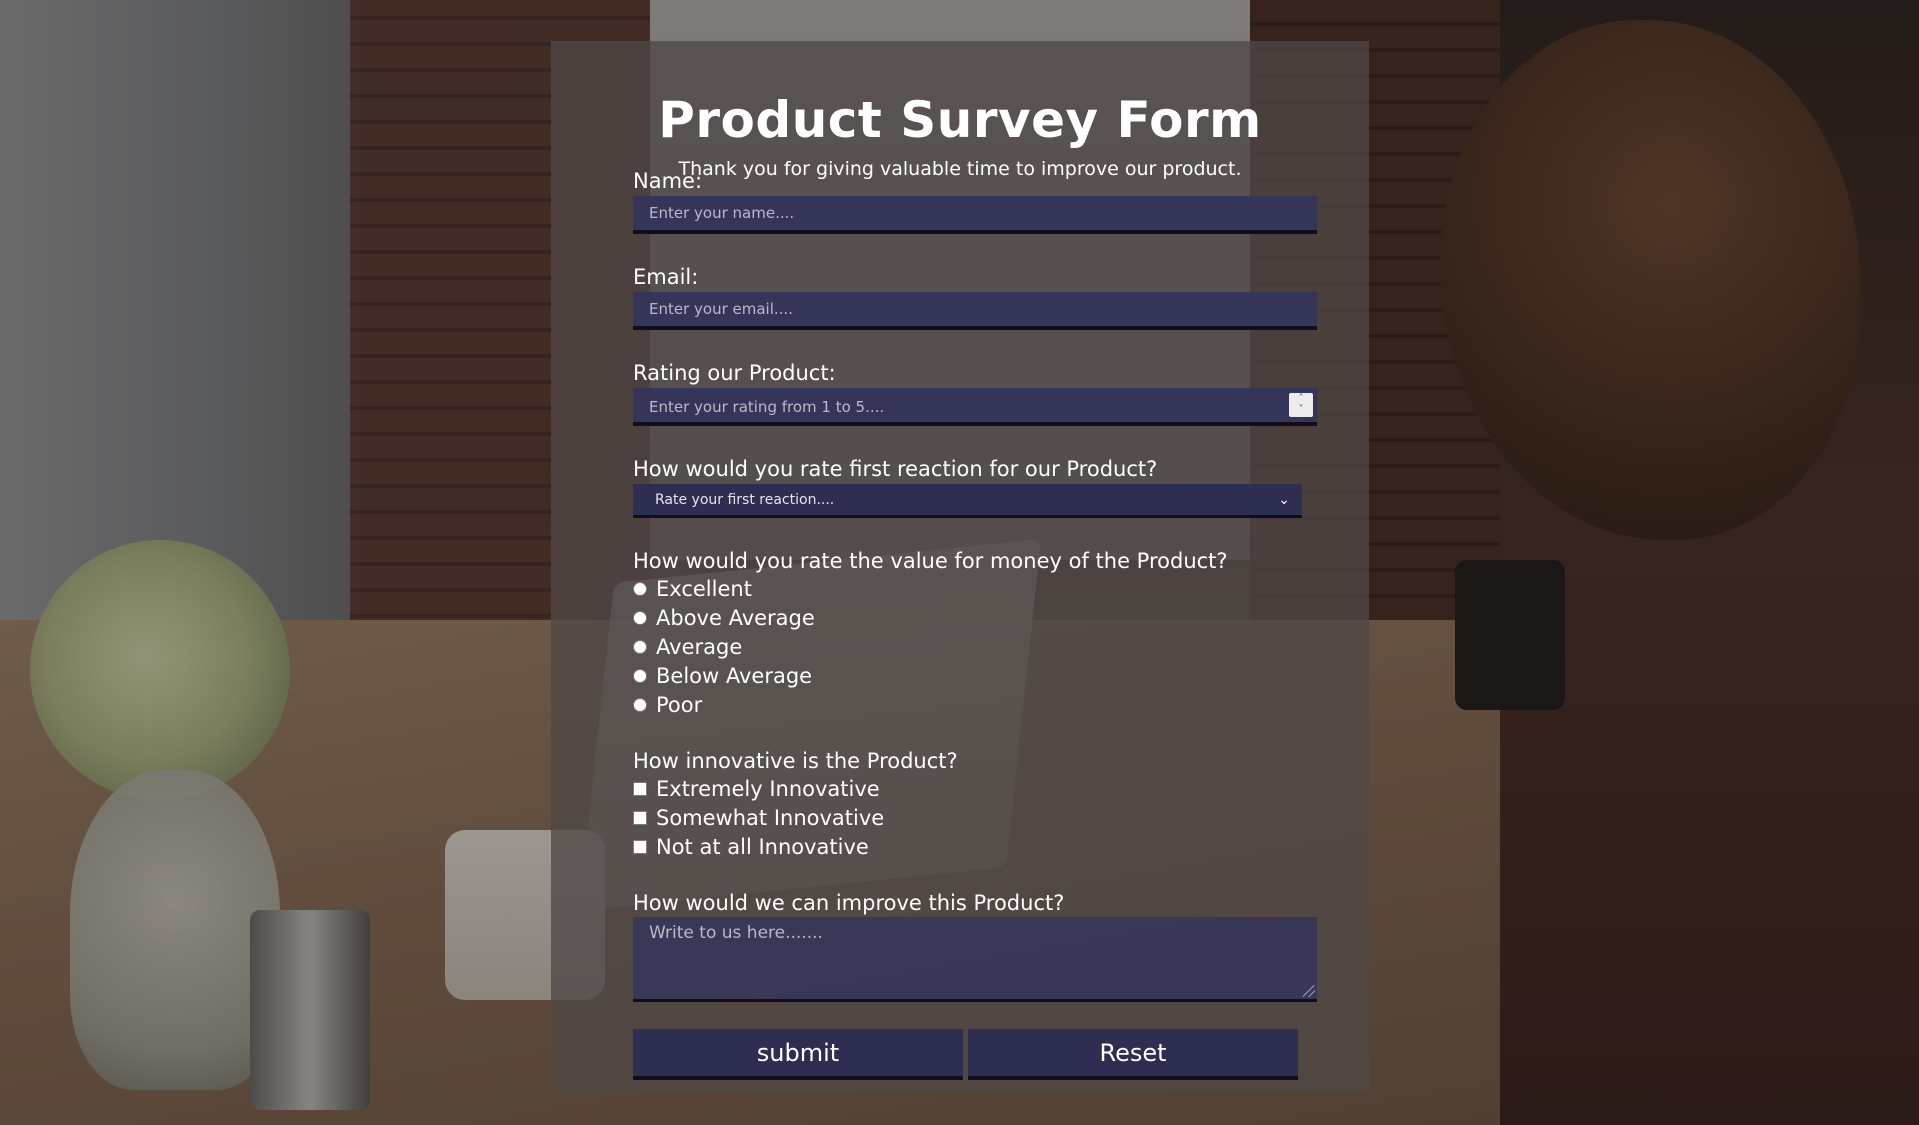 The height and width of the screenshot is (1125, 1919). Describe the element at coordinates (1284, 500) in the screenshot. I see `chevron-down-icon: ⌄` at that location.